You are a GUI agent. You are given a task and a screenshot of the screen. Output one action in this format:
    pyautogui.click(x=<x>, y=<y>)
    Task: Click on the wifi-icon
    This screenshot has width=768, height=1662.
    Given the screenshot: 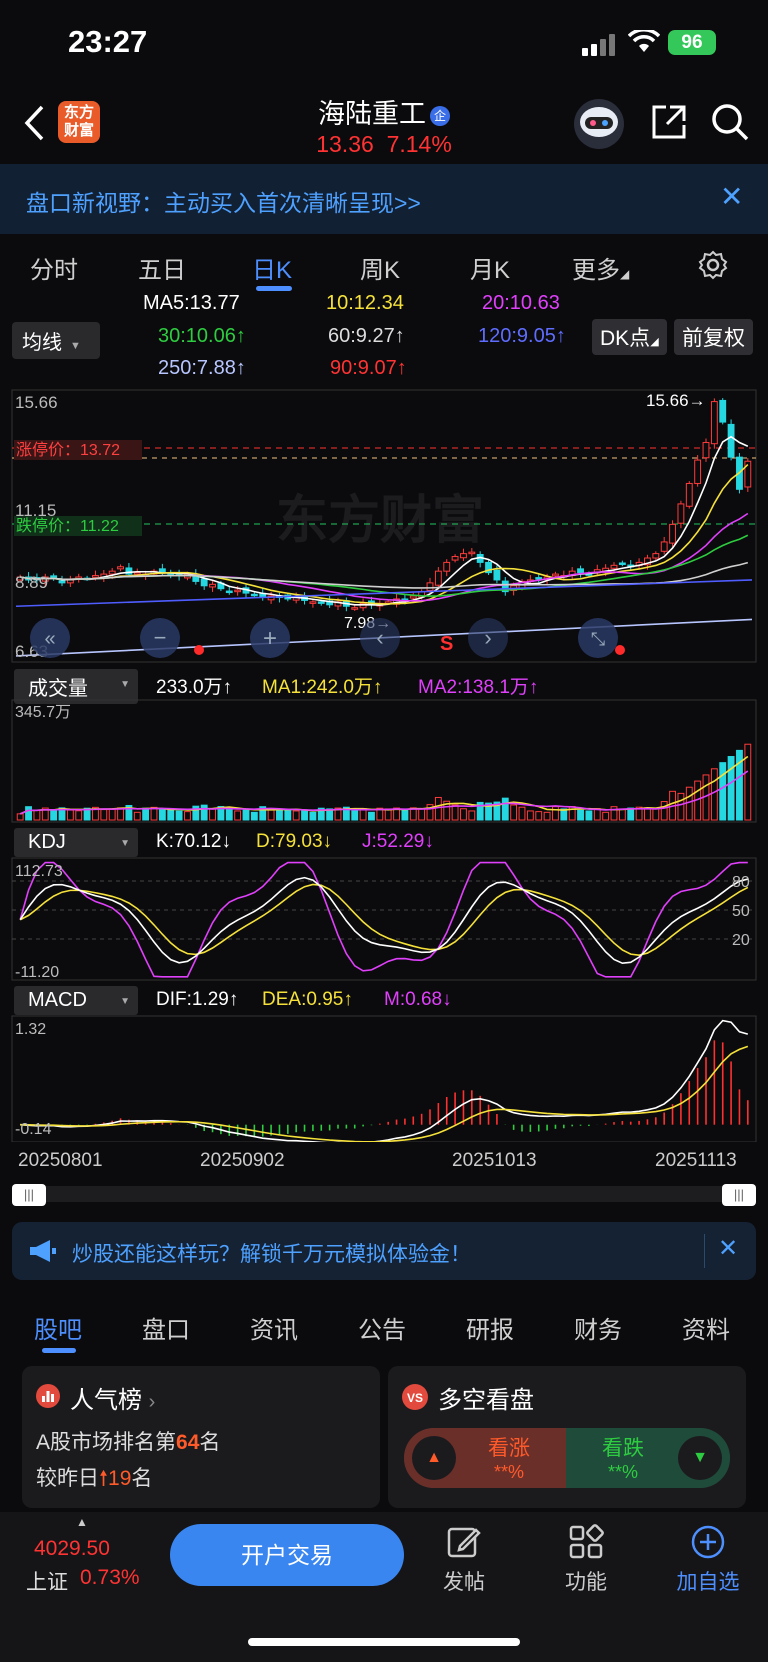 What is the action you would take?
    pyautogui.click(x=644, y=41)
    